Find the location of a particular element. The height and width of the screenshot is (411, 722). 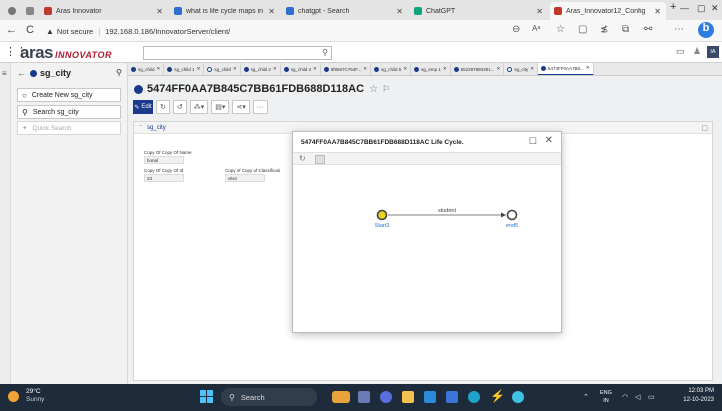

search-icon: ⚲ is located at coordinates (325, 52).